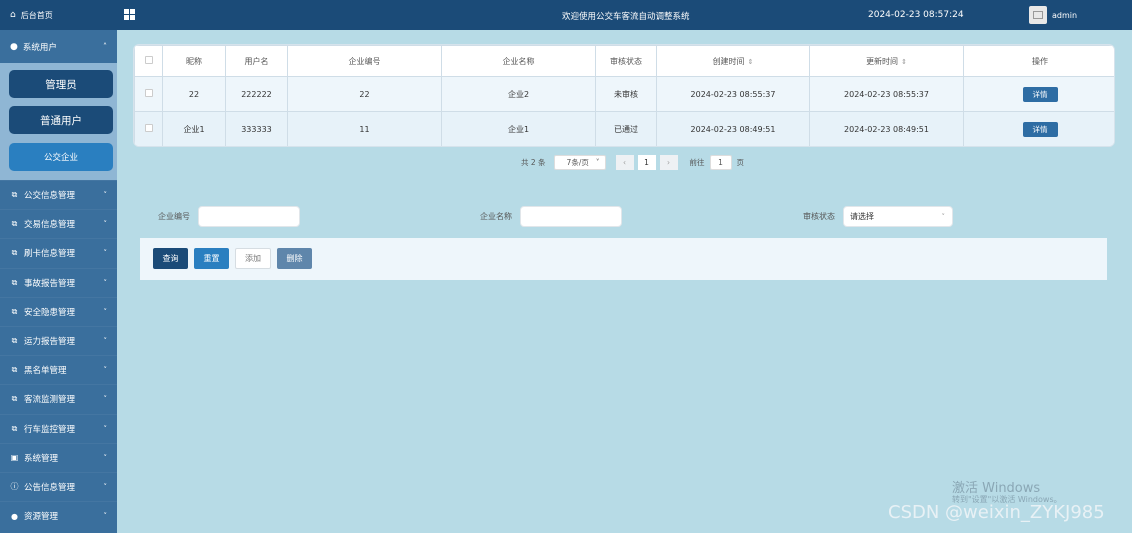 The width and height of the screenshot is (1132, 533). I want to click on column-header-name: 企业名称, so click(518, 61).